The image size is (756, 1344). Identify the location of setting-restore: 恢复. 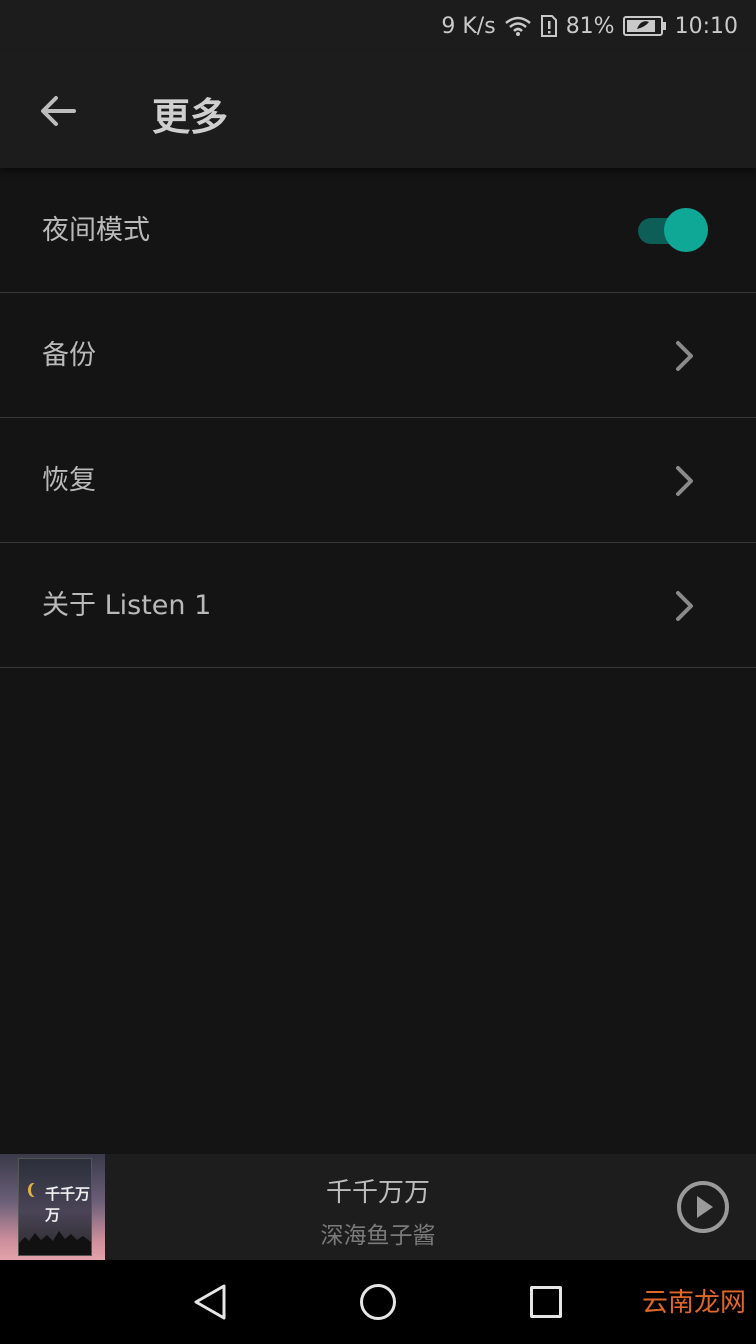
(378, 480).